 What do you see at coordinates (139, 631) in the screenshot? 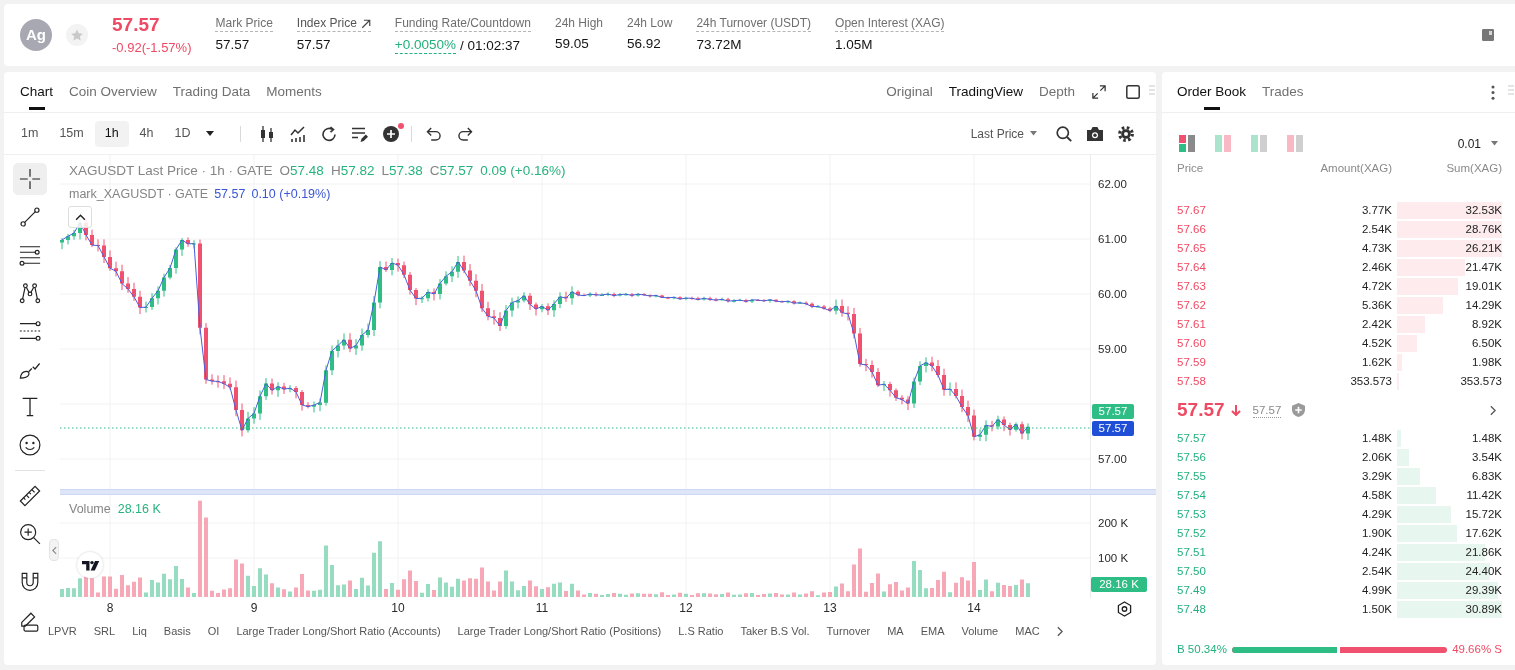
I see `indicator-tab: Liq` at bounding box center [139, 631].